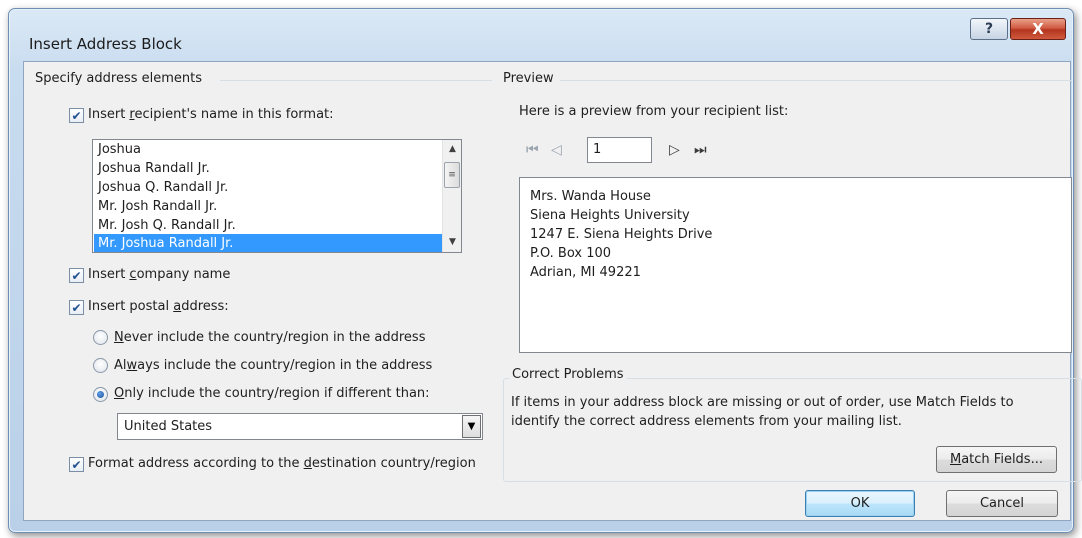  Describe the element at coordinates (674, 150) in the screenshot. I see `next-record-icon: ▷` at that location.